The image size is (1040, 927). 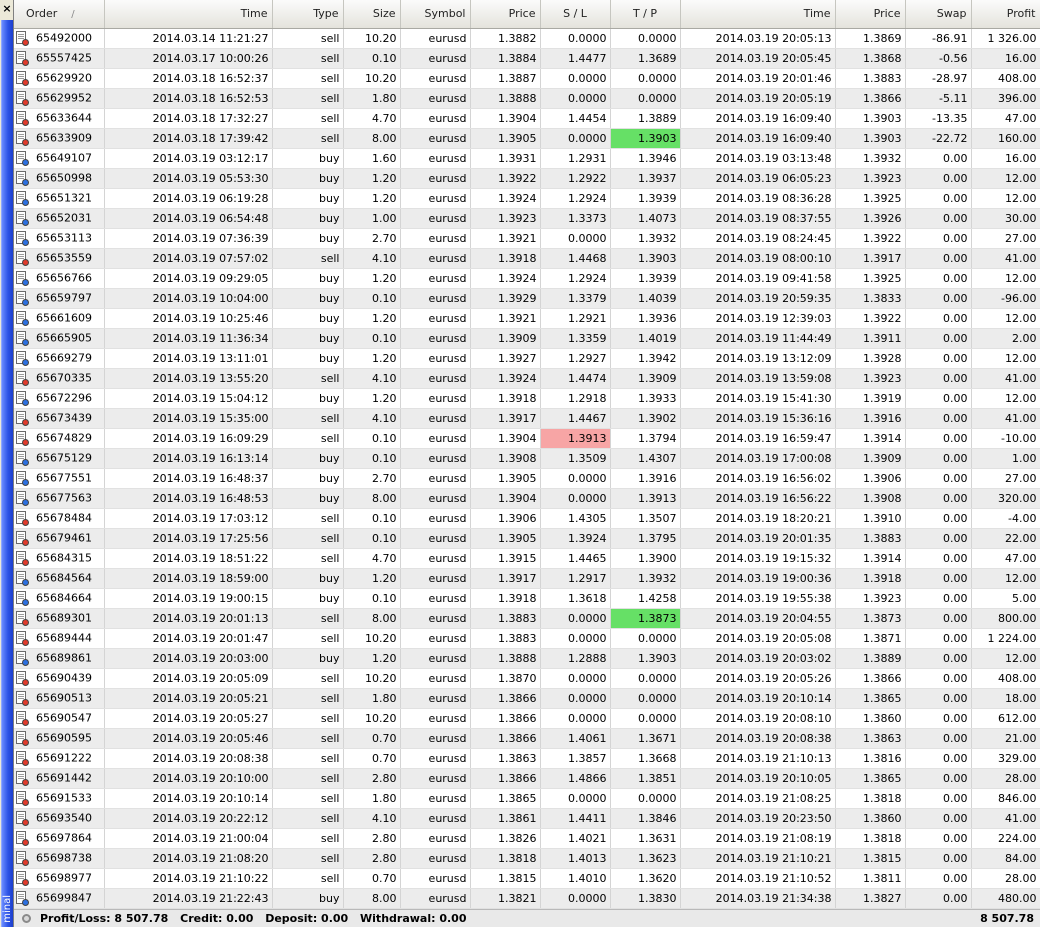 What do you see at coordinates (870, 138) in the screenshot?
I see `close-price-cell: 1.3903` at bounding box center [870, 138].